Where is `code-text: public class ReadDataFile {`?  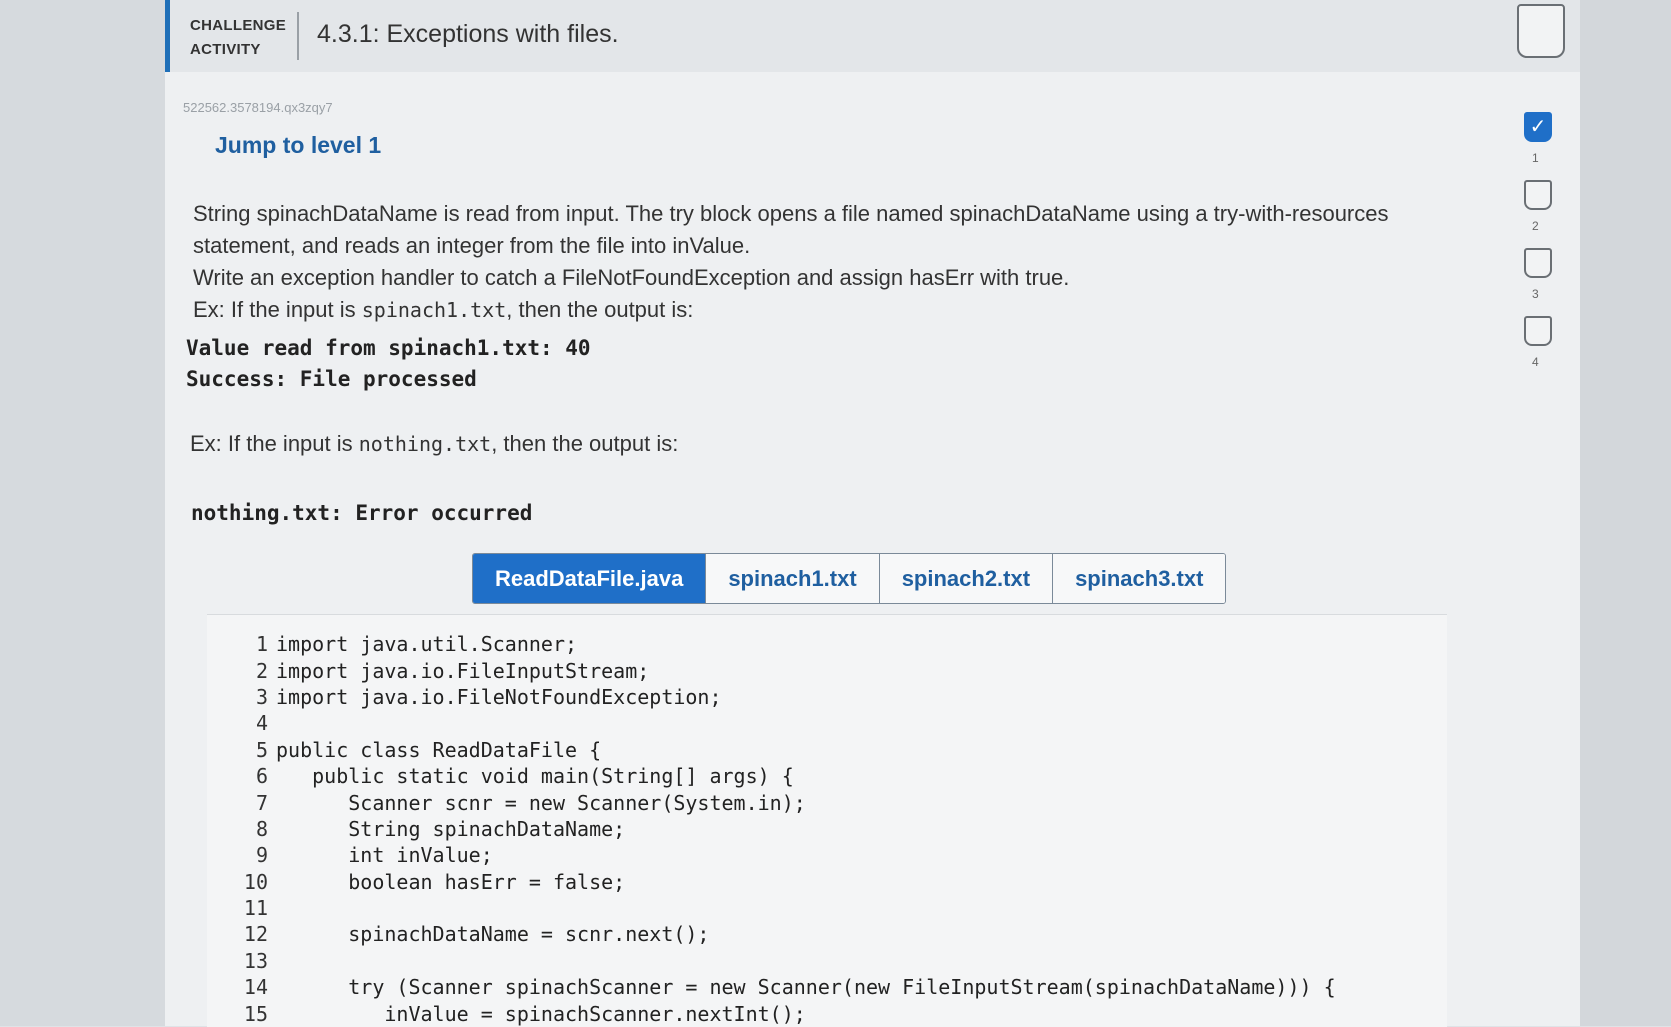
code-text: public class ReadDataFile { is located at coordinates (439, 749).